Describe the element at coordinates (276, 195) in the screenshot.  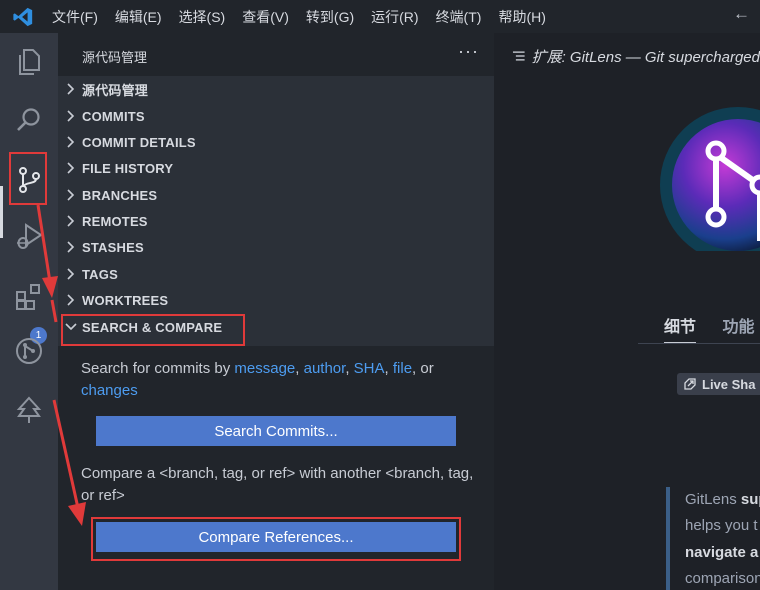
I see `section-branches: BRANCHES` at that location.